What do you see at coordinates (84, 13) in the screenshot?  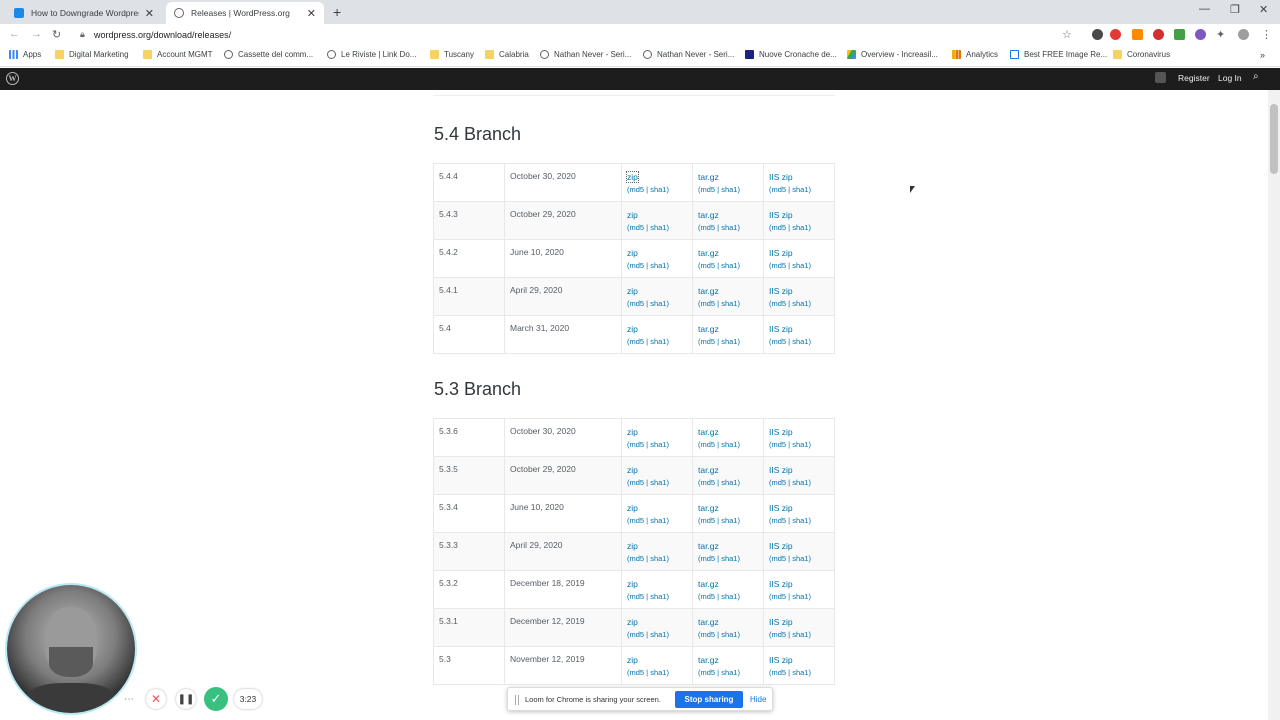 I see `tab-how-to-downgrade: How to Downgrade Wordpress ( ✕` at bounding box center [84, 13].